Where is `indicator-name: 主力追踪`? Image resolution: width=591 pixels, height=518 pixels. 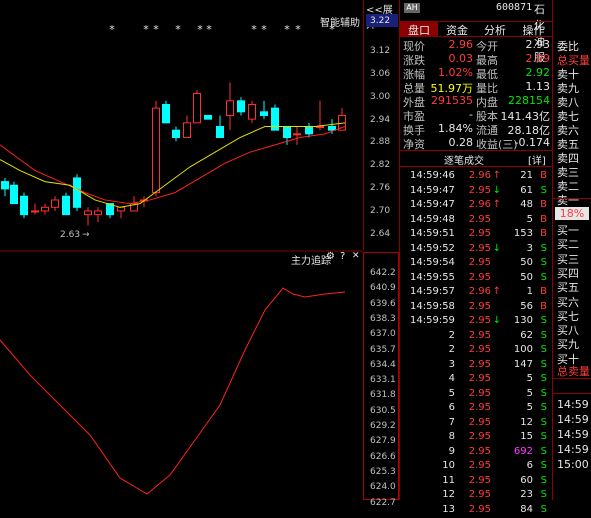
indicator-name: 主力追踪 is located at coordinates (311, 259).